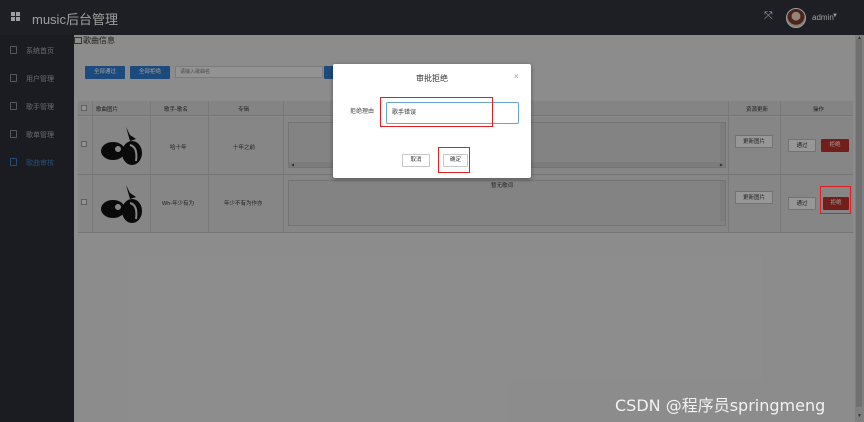  I want to click on highlight-box-reason, so click(436, 112).